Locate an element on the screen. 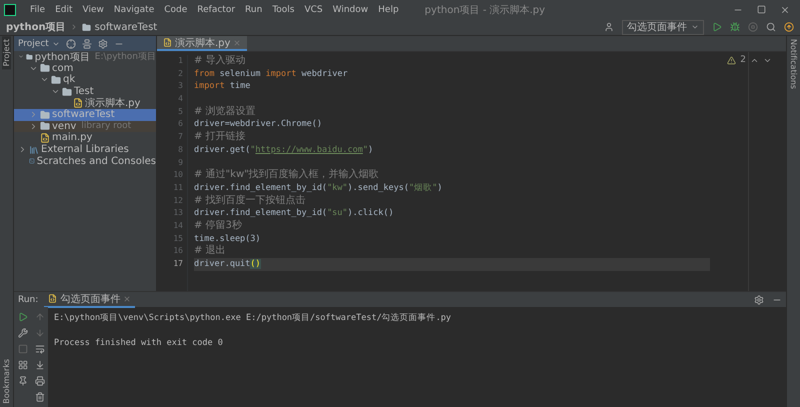  rerun-icon is located at coordinates (23, 317).